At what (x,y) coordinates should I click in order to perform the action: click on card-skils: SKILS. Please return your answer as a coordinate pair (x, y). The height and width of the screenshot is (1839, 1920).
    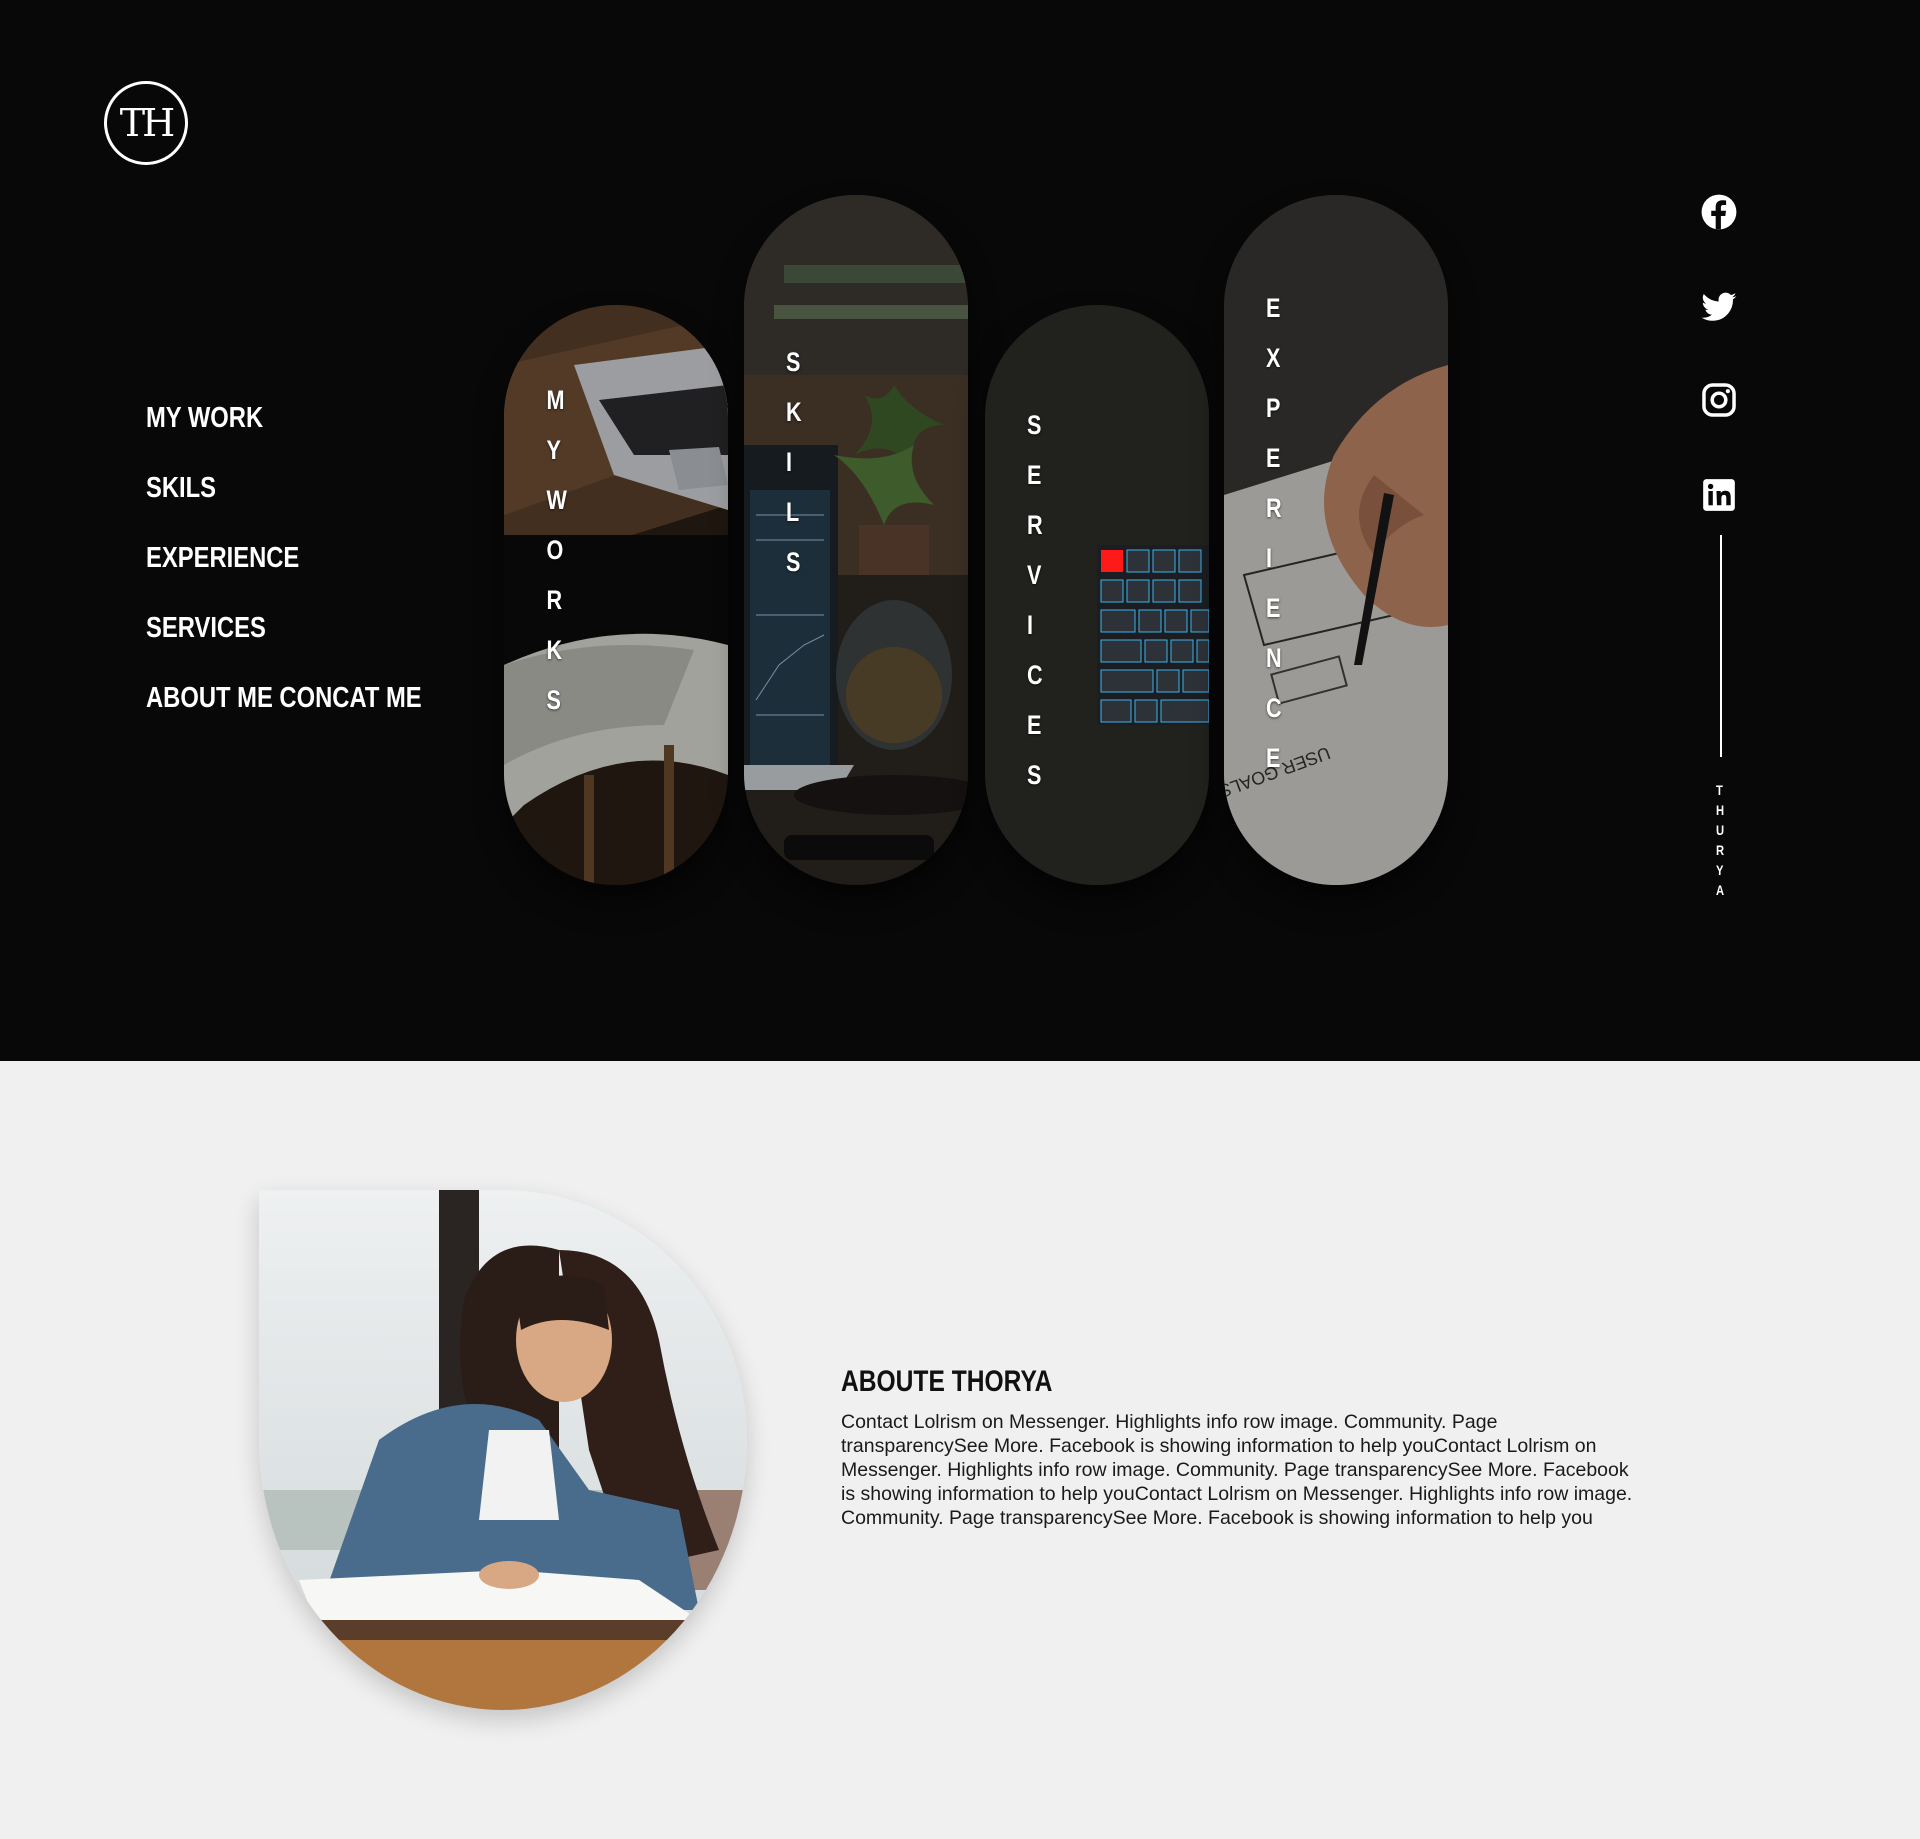
    Looking at the image, I should click on (856, 540).